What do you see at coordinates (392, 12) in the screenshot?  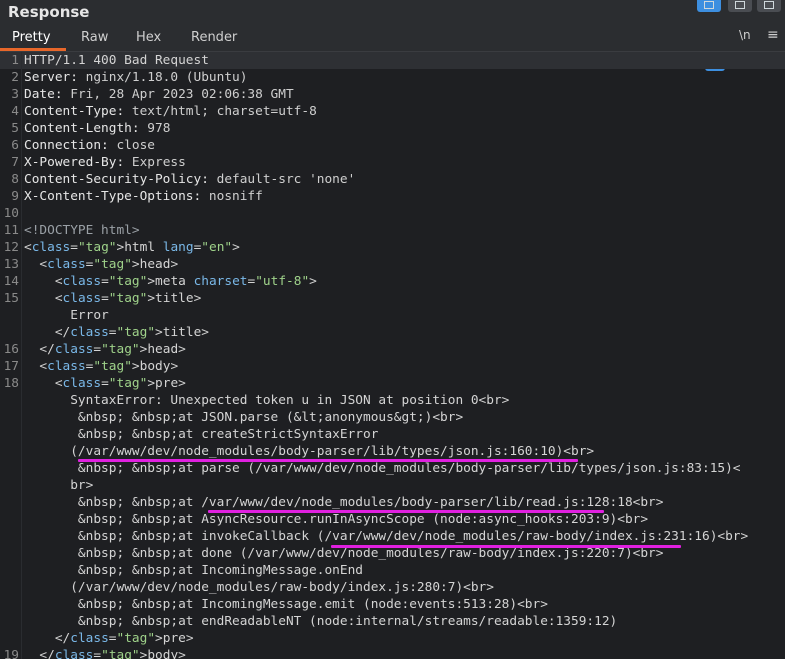 I see `panel-header: Response` at bounding box center [392, 12].